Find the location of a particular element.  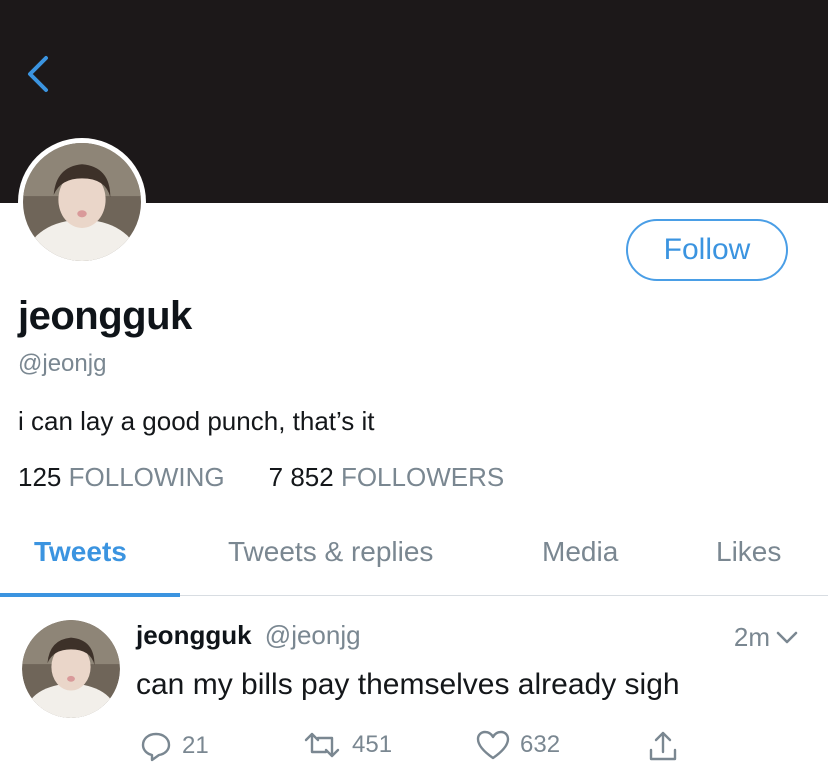

tweet-time-menu: 2m is located at coordinates (766, 637).